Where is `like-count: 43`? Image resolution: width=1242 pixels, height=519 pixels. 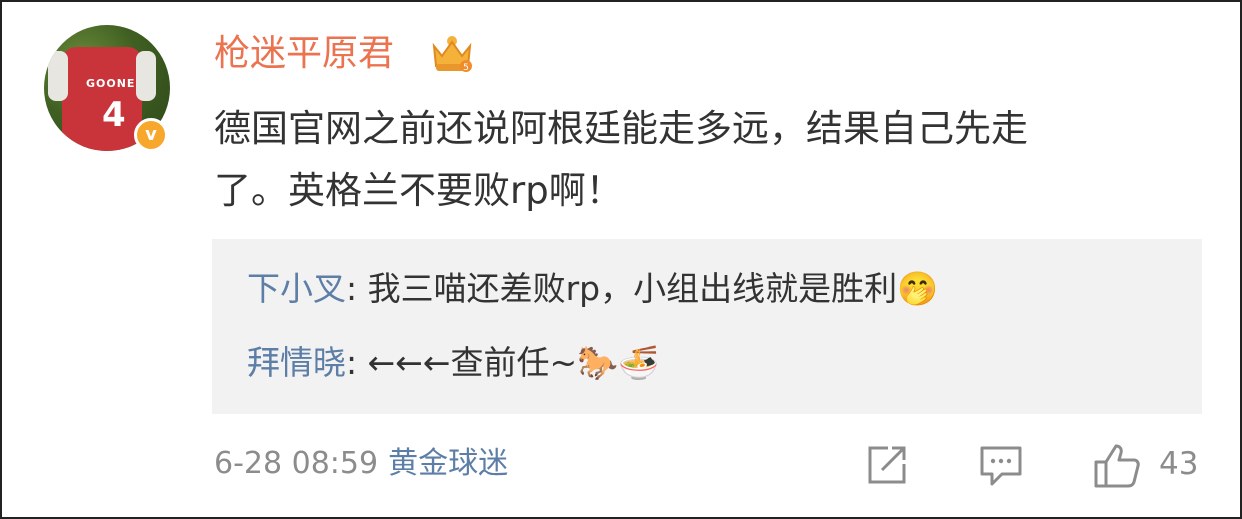 like-count: 43 is located at coordinates (1179, 464).